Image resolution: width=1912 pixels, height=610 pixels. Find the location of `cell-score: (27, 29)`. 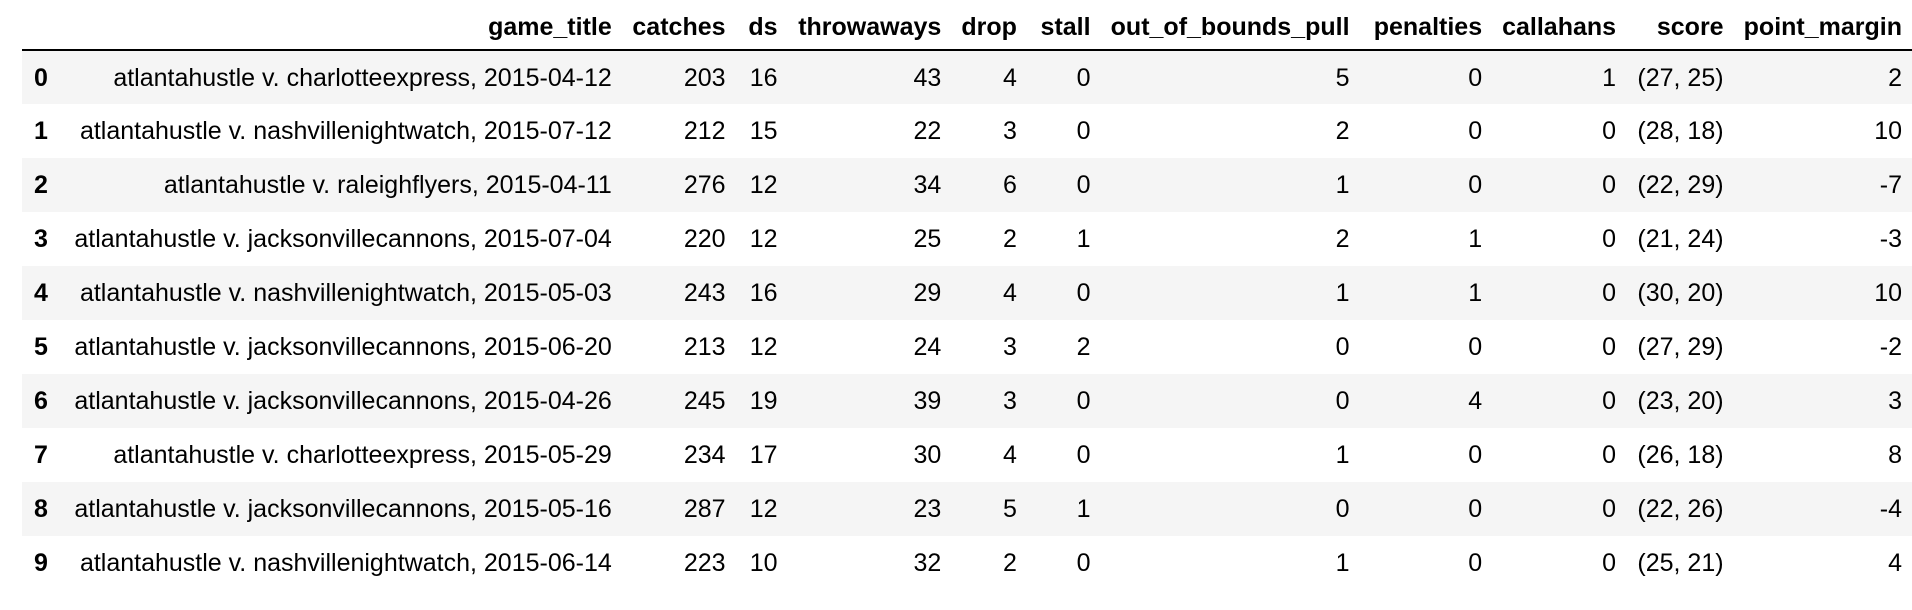

cell-score: (27, 29) is located at coordinates (1680, 347).